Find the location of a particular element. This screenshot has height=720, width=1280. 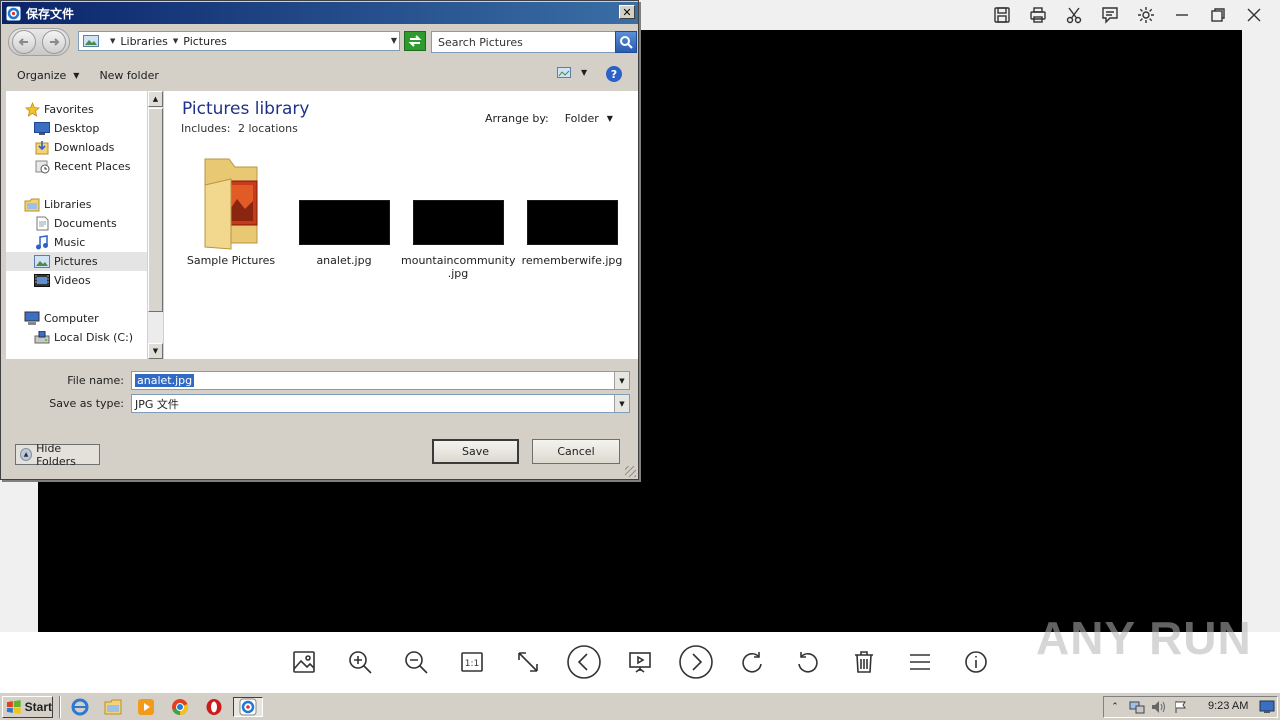

image-viewer-taskbar-button is located at coordinates (248, 707).